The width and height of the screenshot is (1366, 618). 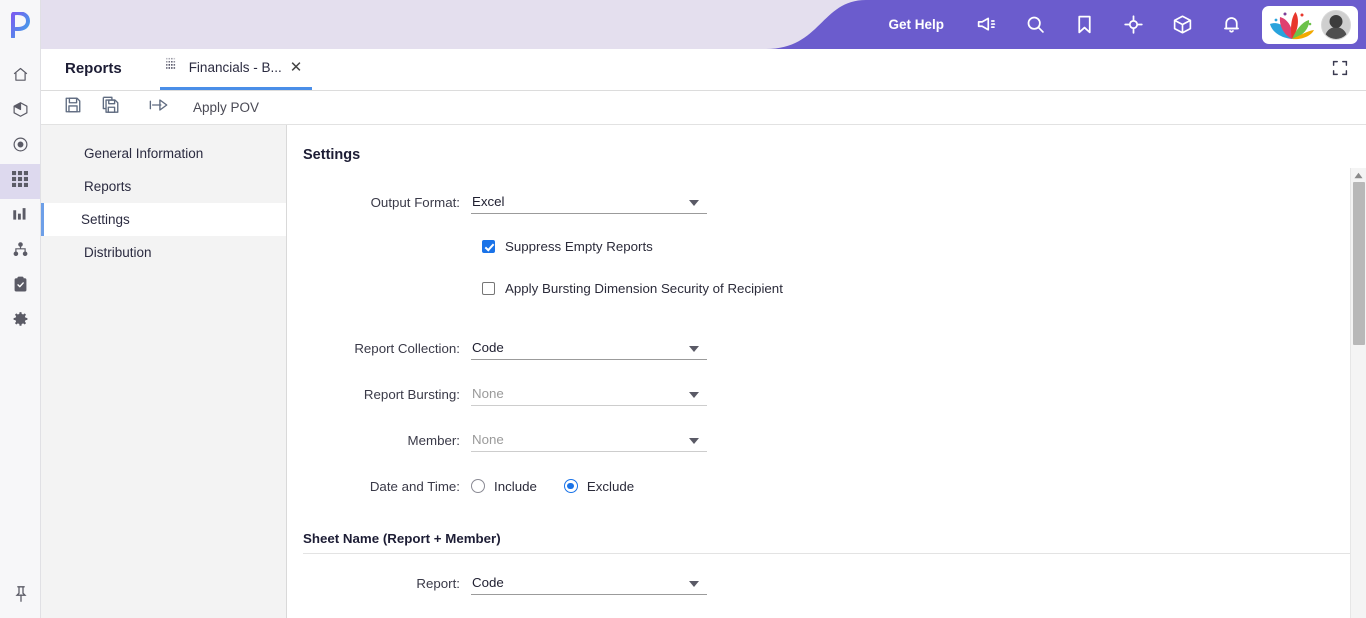 What do you see at coordinates (1084, 24) in the screenshot?
I see `bookmark-icon` at bounding box center [1084, 24].